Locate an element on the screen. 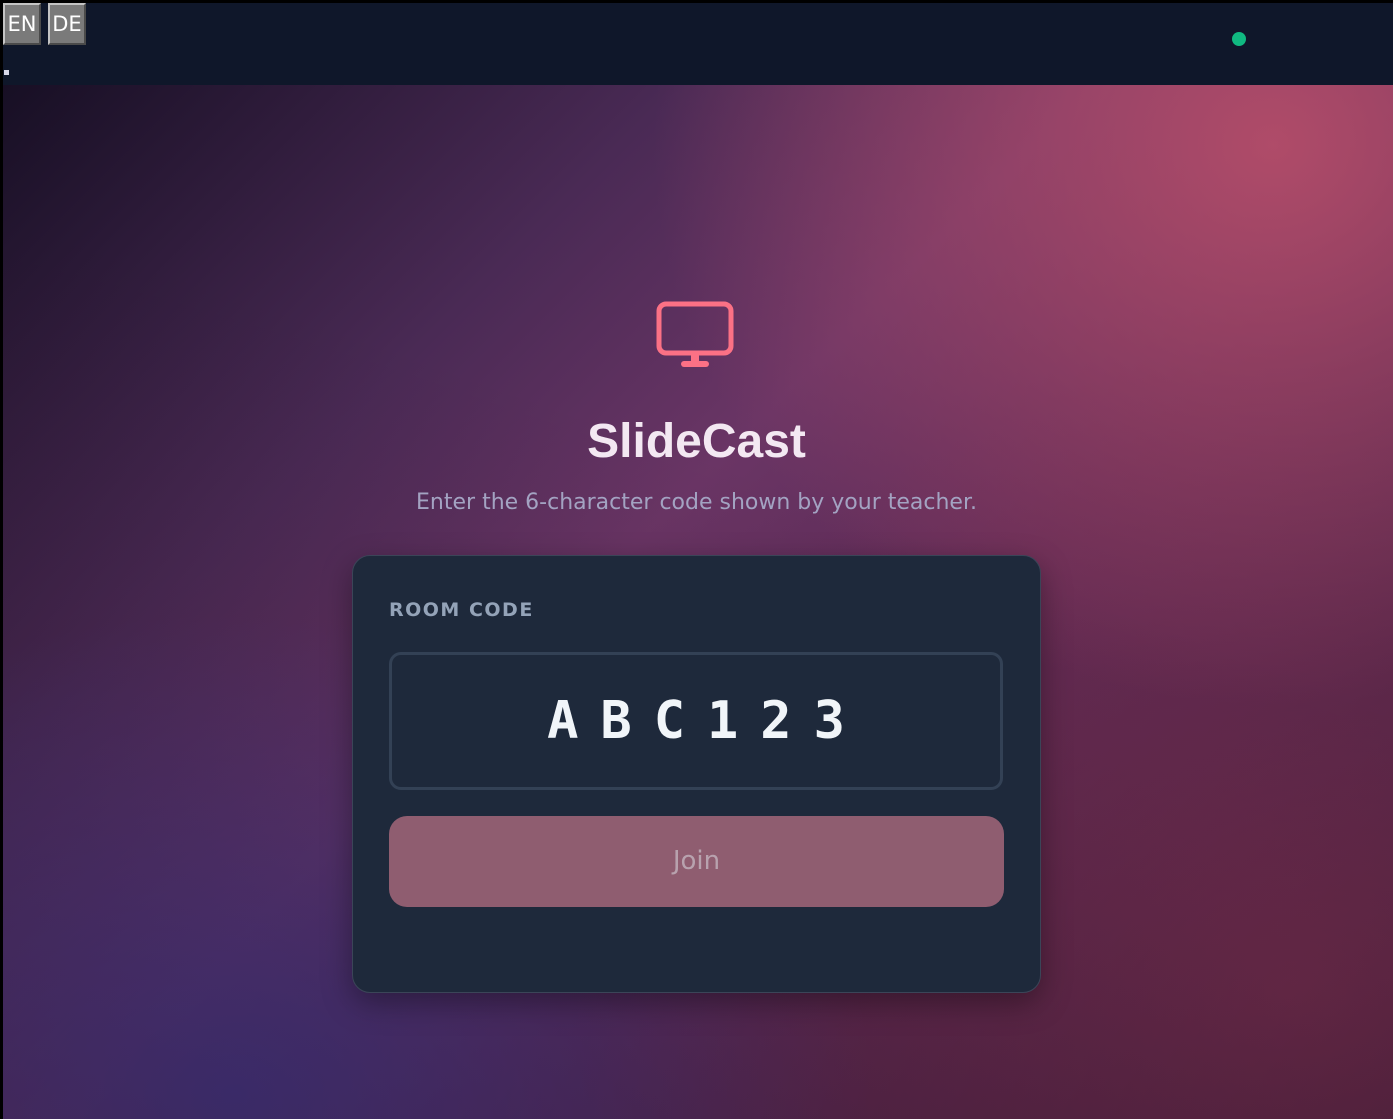 The height and width of the screenshot is (1119, 1393). connection-status-dot is located at coordinates (1239, 39).